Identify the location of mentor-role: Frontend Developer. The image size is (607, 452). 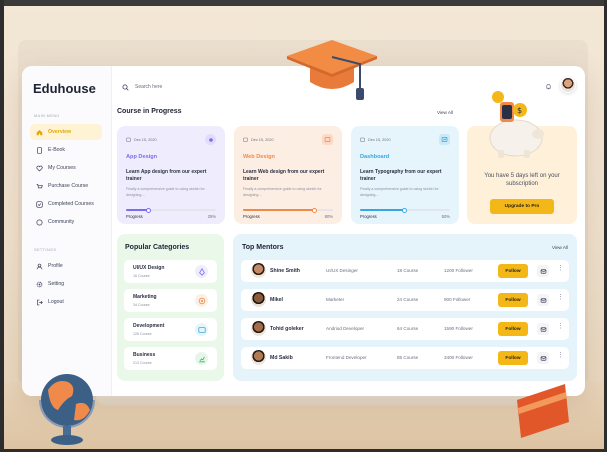
(346, 357).